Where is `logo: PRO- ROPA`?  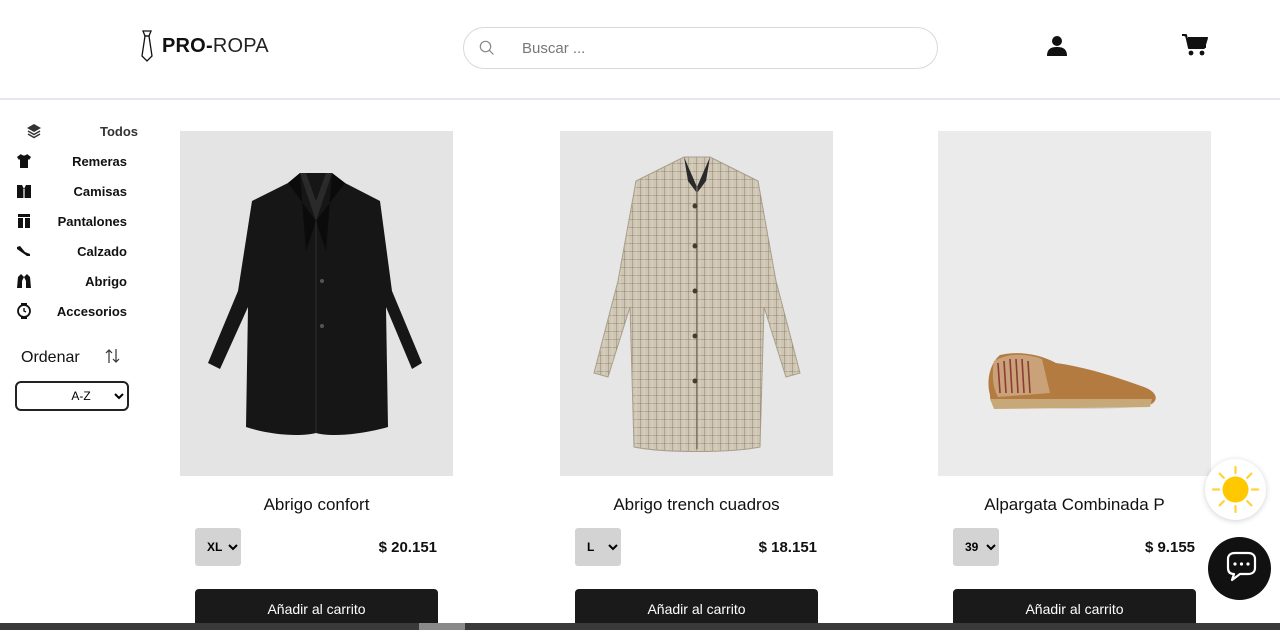
logo: PRO- ROPA is located at coordinates (203, 46).